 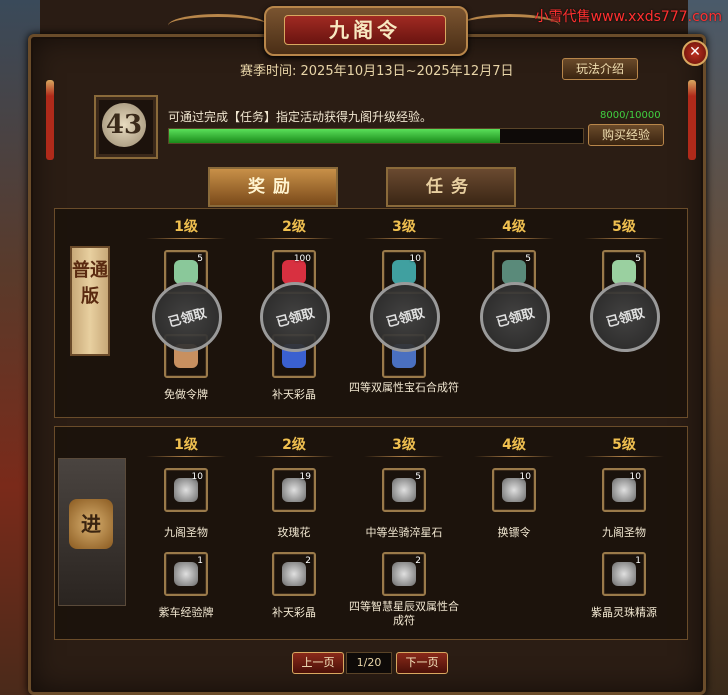 I want to click on item-count: 100, so click(x=302, y=259).